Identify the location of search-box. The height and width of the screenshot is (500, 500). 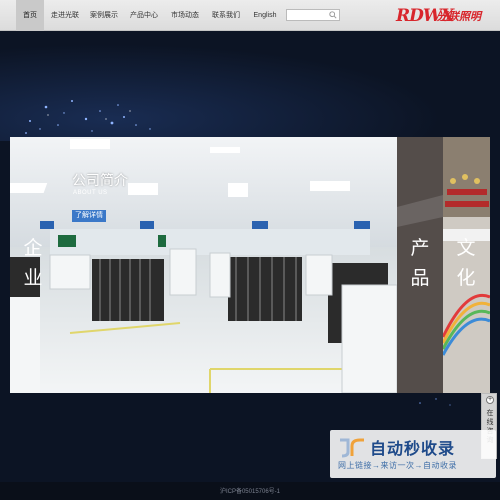
(313, 18).